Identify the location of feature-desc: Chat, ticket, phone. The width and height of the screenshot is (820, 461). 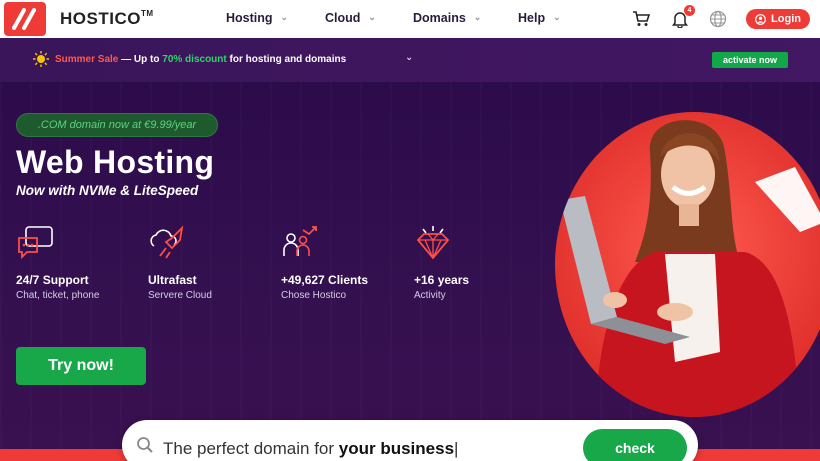
(58, 295).